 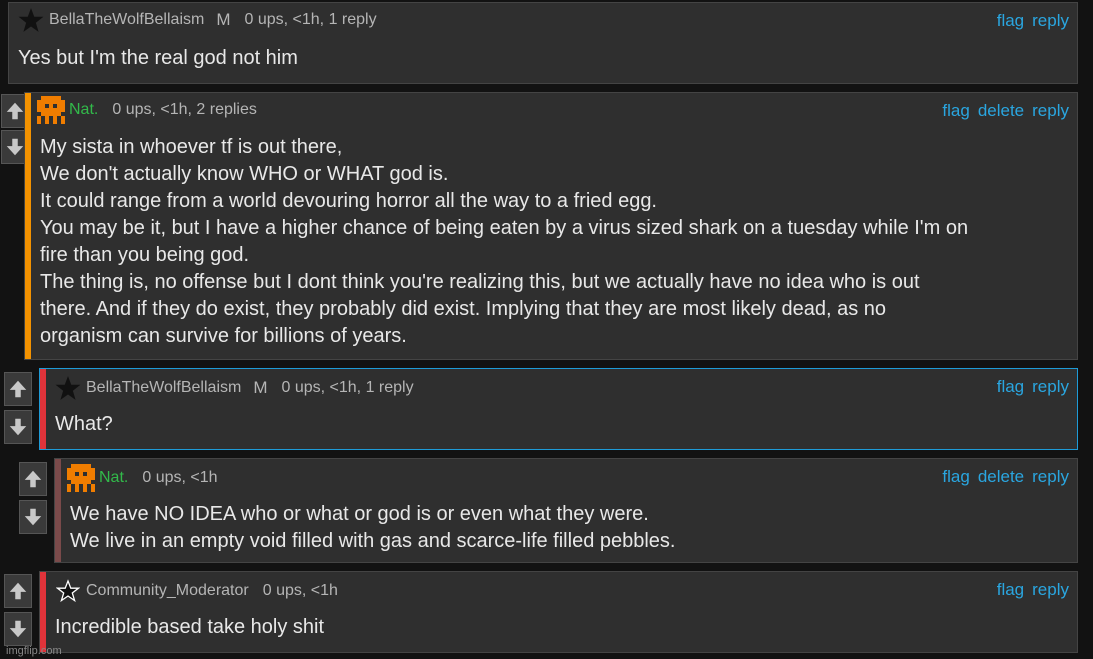 What do you see at coordinates (190, 627) in the screenshot?
I see `comment-text-line: Incredible based take holy shit` at bounding box center [190, 627].